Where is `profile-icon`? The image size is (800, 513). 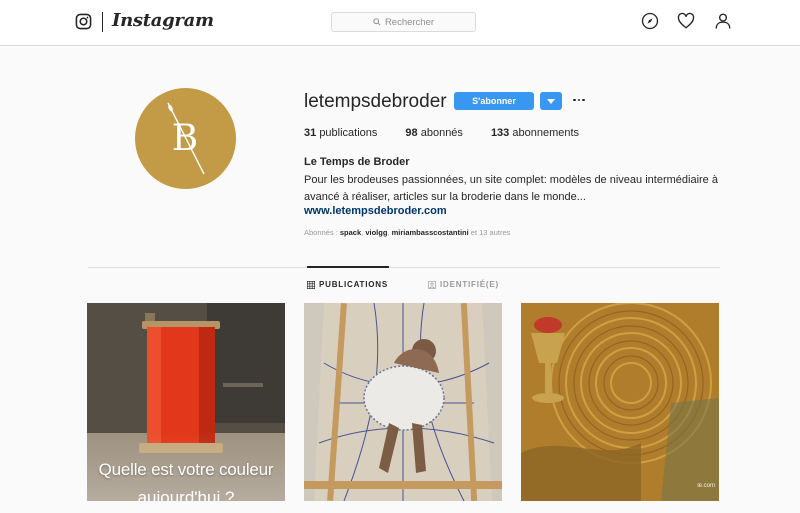 profile-icon is located at coordinates (723, 21).